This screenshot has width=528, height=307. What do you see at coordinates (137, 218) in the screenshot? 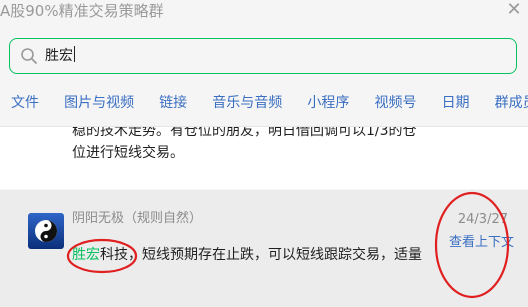
I see `sender-name: 阴阳无极（规则自然）` at bounding box center [137, 218].